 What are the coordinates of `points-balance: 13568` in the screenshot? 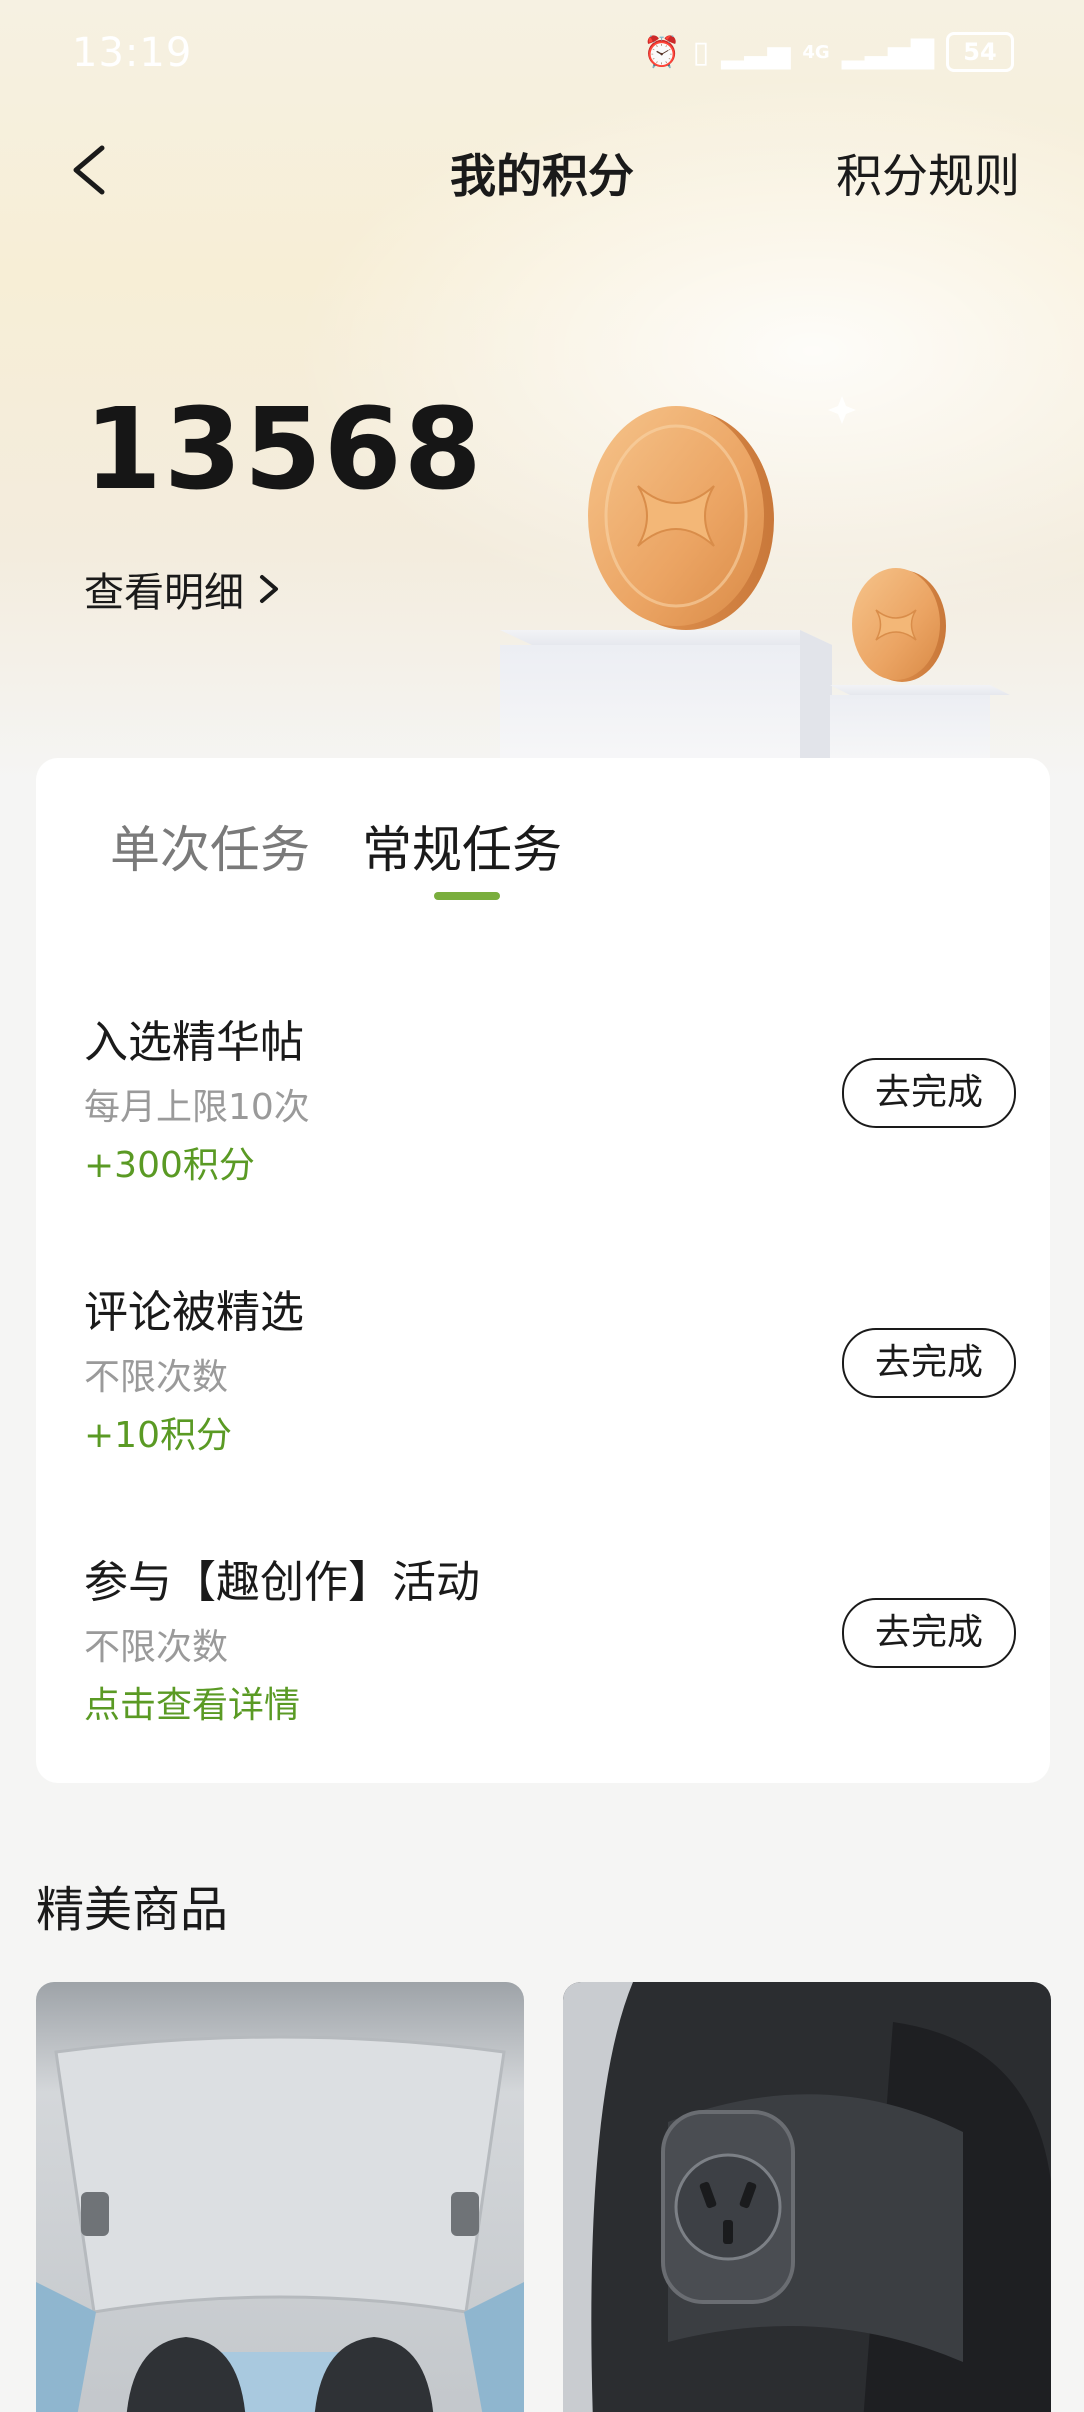 It's located at (284, 450).